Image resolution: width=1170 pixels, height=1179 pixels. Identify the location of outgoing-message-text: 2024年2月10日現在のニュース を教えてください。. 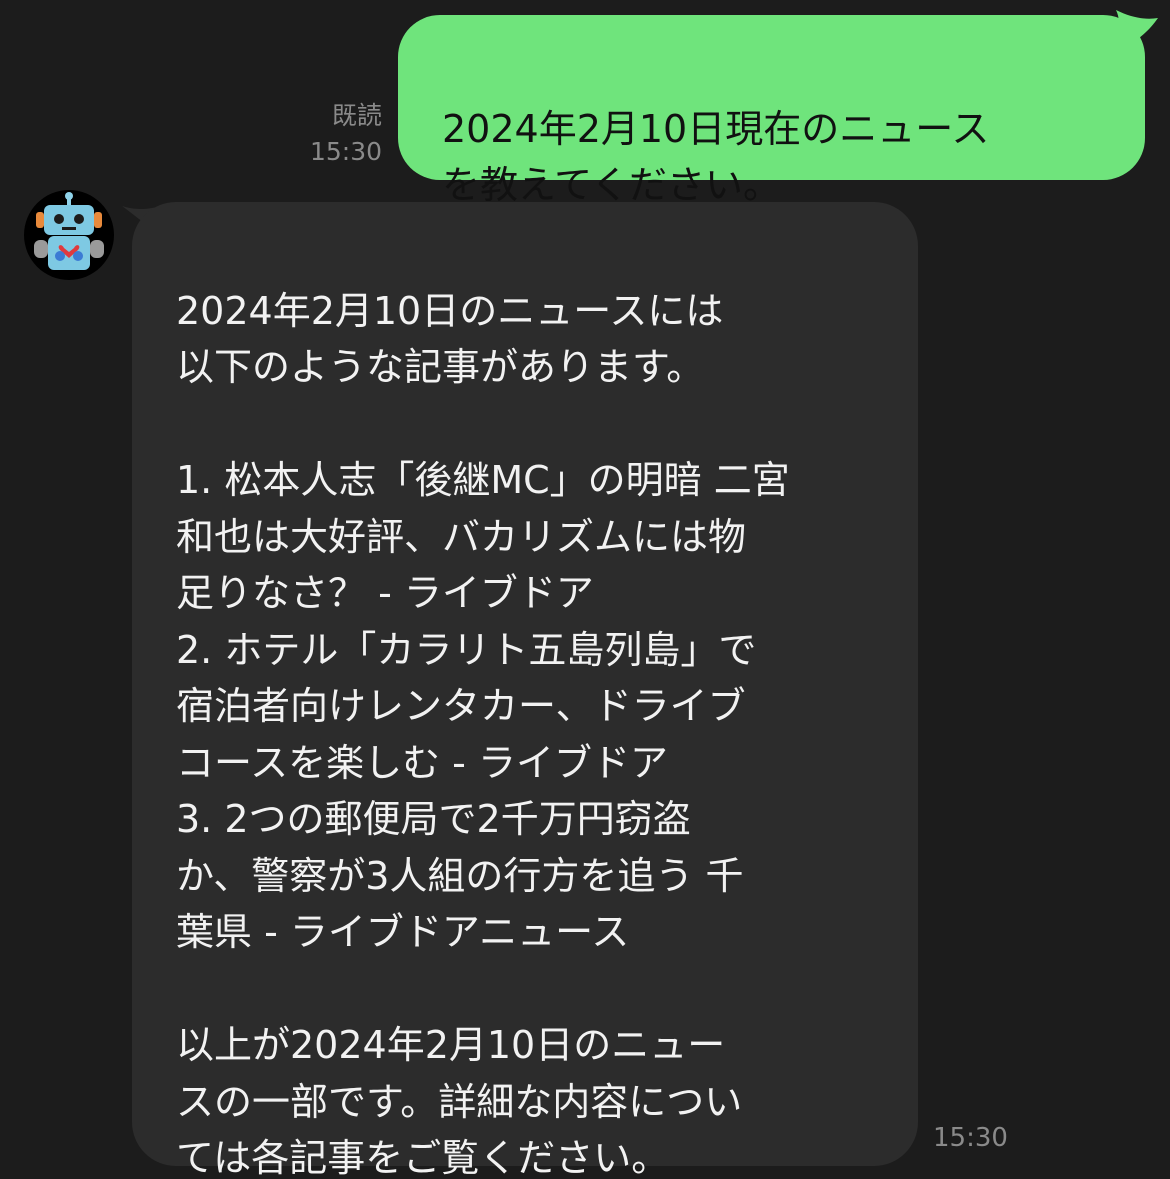
(716, 157).